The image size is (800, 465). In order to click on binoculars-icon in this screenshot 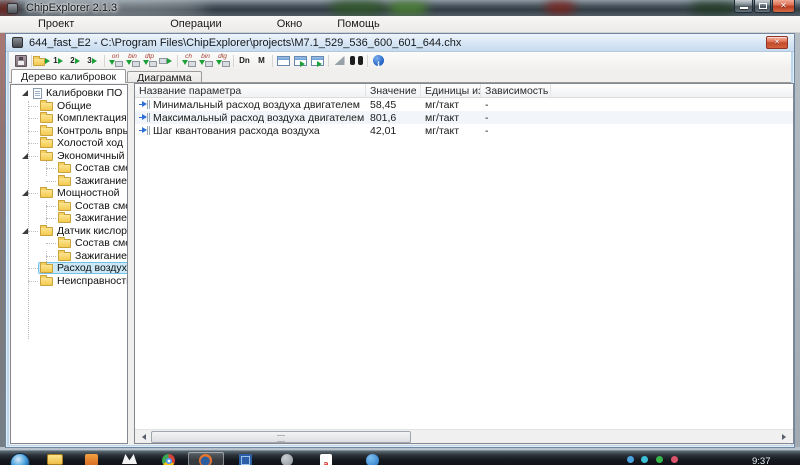, I will do `click(356, 60)`.